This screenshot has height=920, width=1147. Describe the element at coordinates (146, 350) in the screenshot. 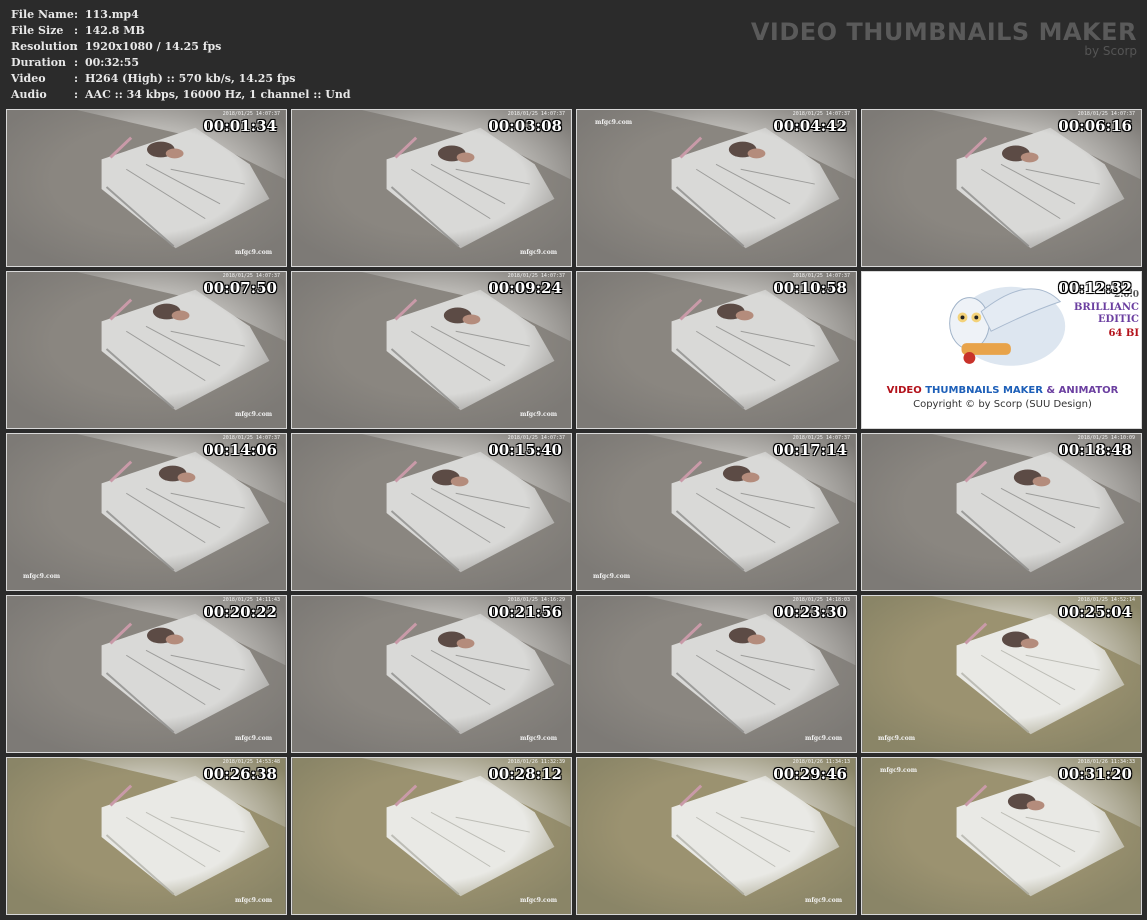

I see `thumbnail: 2018/01/25 14:07:37 mfgc9.com 00:07:50` at that location.